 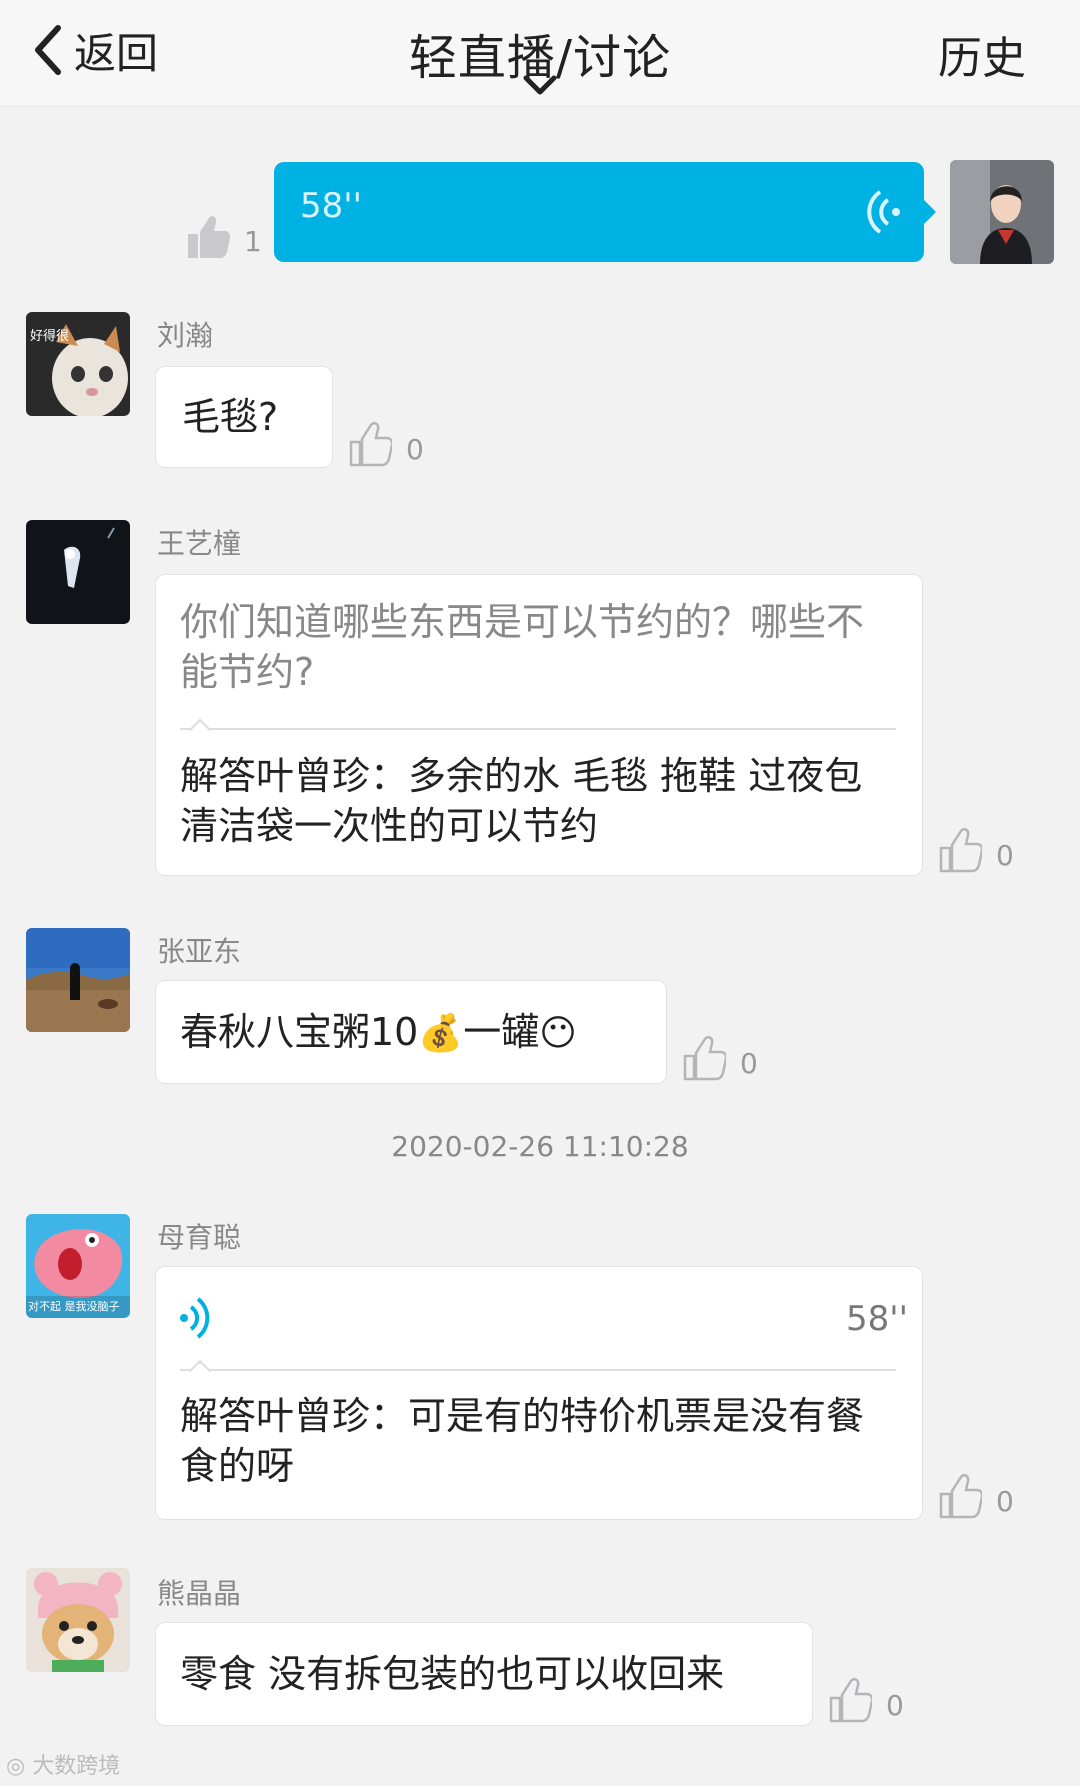 I want to click on timestamp: 2020-02-26 11:10:28, so click(x=540, y=1146).